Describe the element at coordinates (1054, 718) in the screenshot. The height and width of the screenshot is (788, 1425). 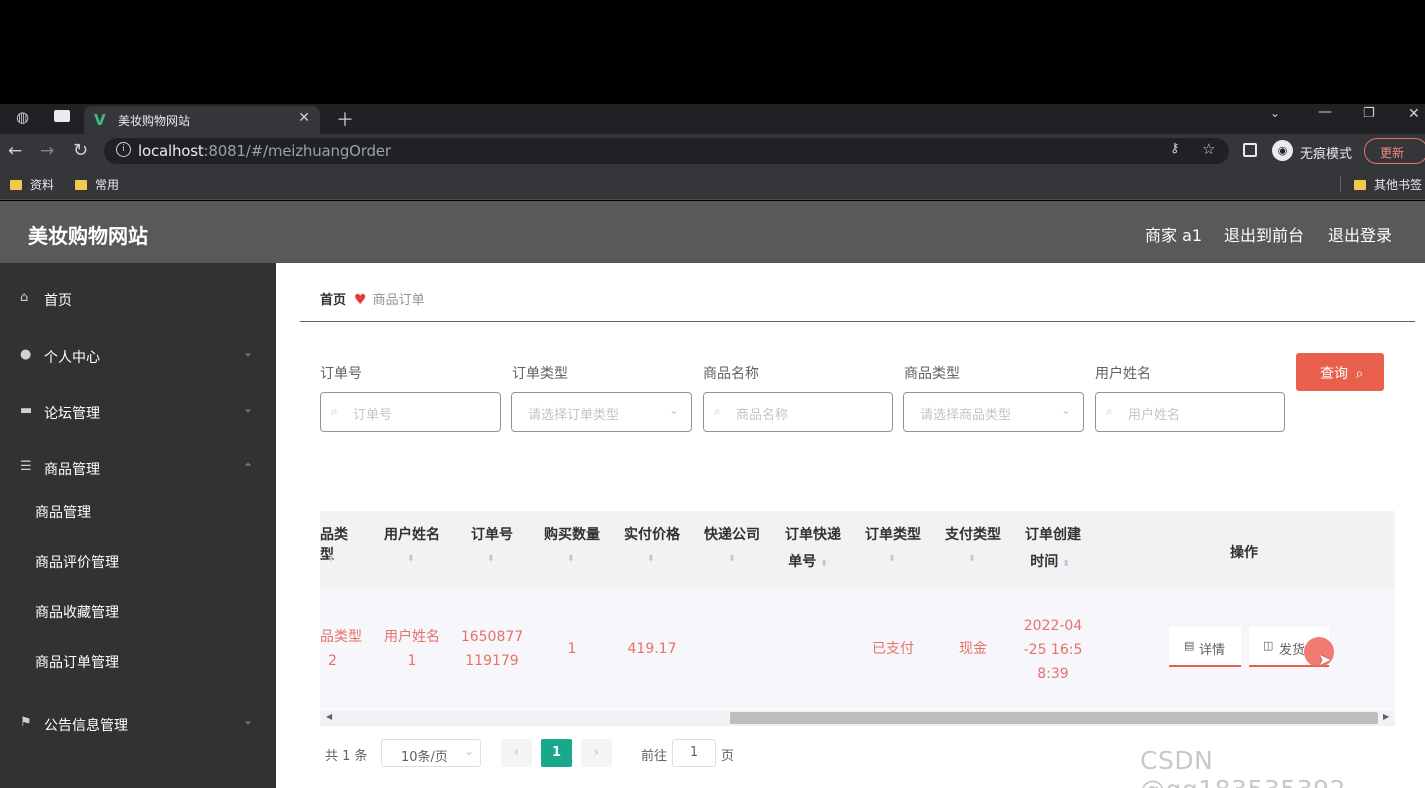
I see `scrollbar-thumb` at that location.